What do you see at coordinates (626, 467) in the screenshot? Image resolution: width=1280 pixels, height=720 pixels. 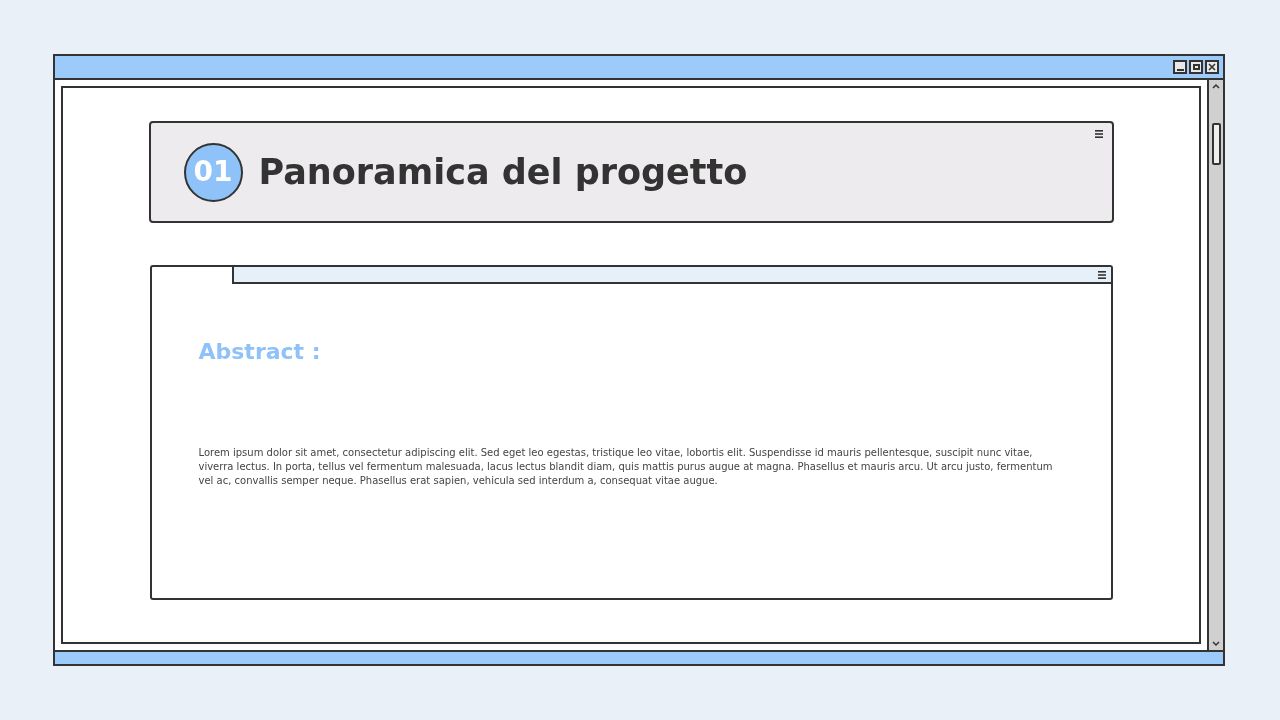 I see `abstract-text: Lorem ipsum dolor sit amet, consectetur adipiscing elit. Sed eget leo egestas, tristique leo vitae, lobortis elit. Suspendisse id mauris pellentesque, suscipit nunc vitae, viverra lectus. In porta, tellus vel fermentum malesuada, lacus lectus blandit diam, quis mattis purus augue at magna. Phasellus et mauris arcu. Ut arcu justo, fermentum vel ac, convallis semper neque. Phasellus erat sapien, vehicula sed interdum a, consequat vitae augue.` at bounding box center [626, 467].